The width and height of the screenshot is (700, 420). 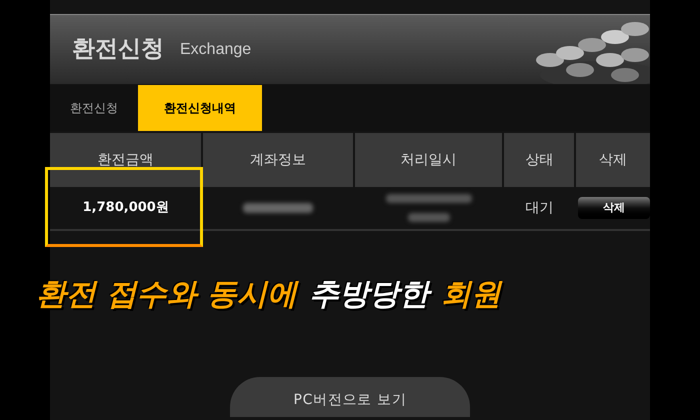 I want to click on pc-version-button: PC버전으로 보기, so click(x=350, y=397).